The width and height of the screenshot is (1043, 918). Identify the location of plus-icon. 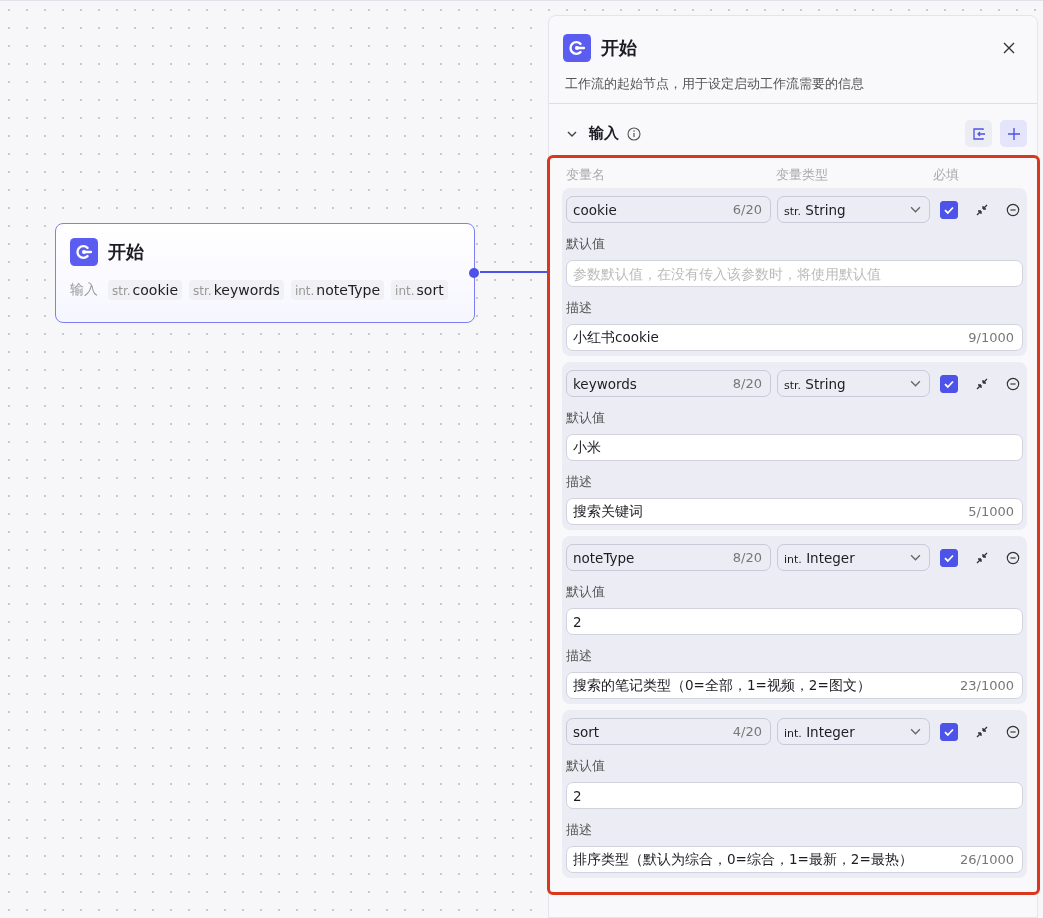
(1013, 133).